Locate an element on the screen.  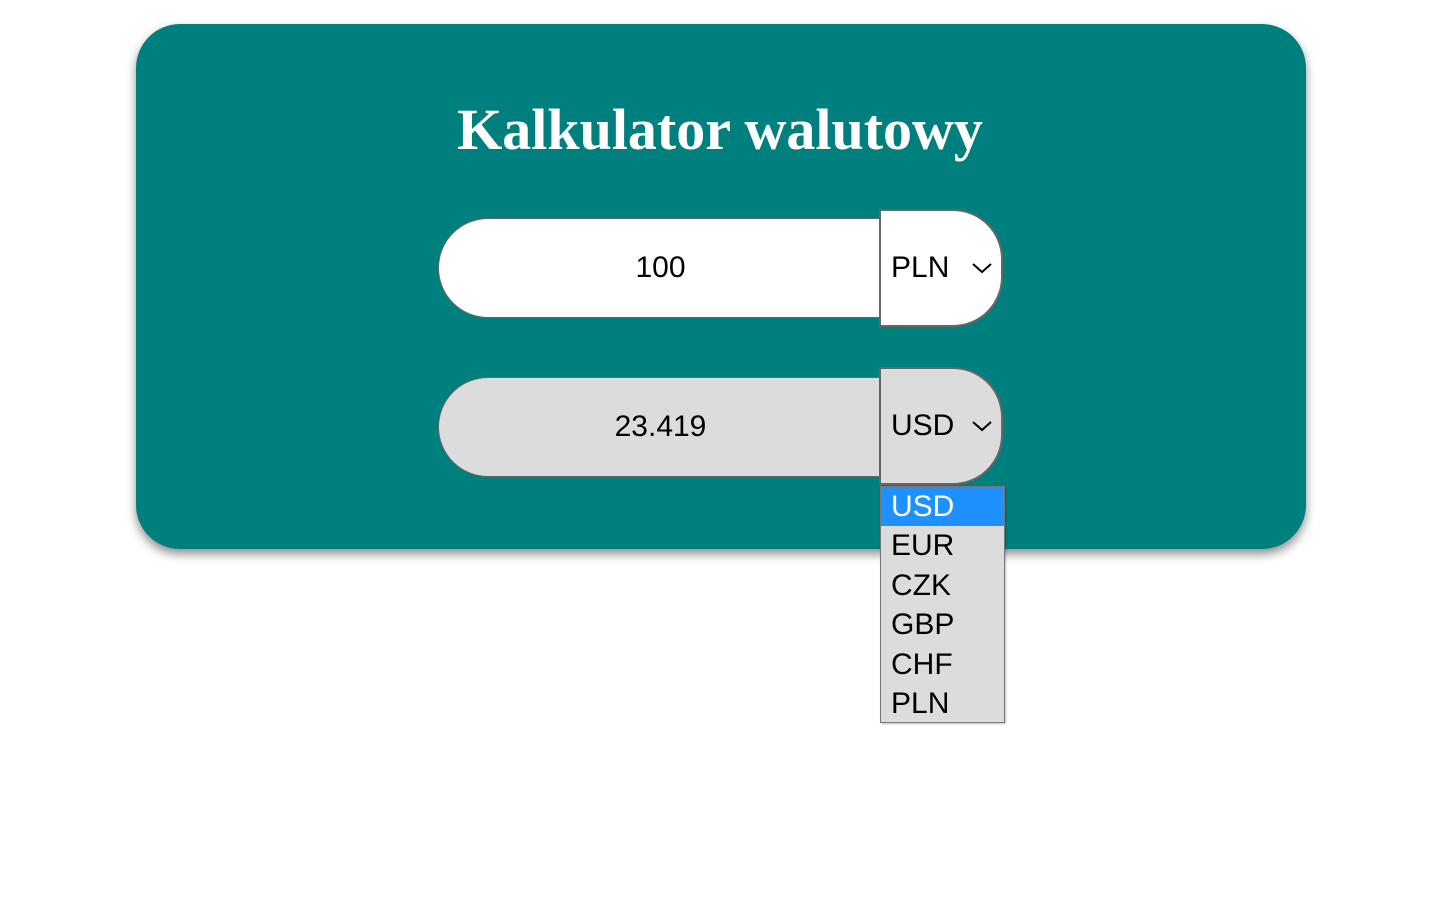
to-currency-select: USD is located at coordinates (941, 426).